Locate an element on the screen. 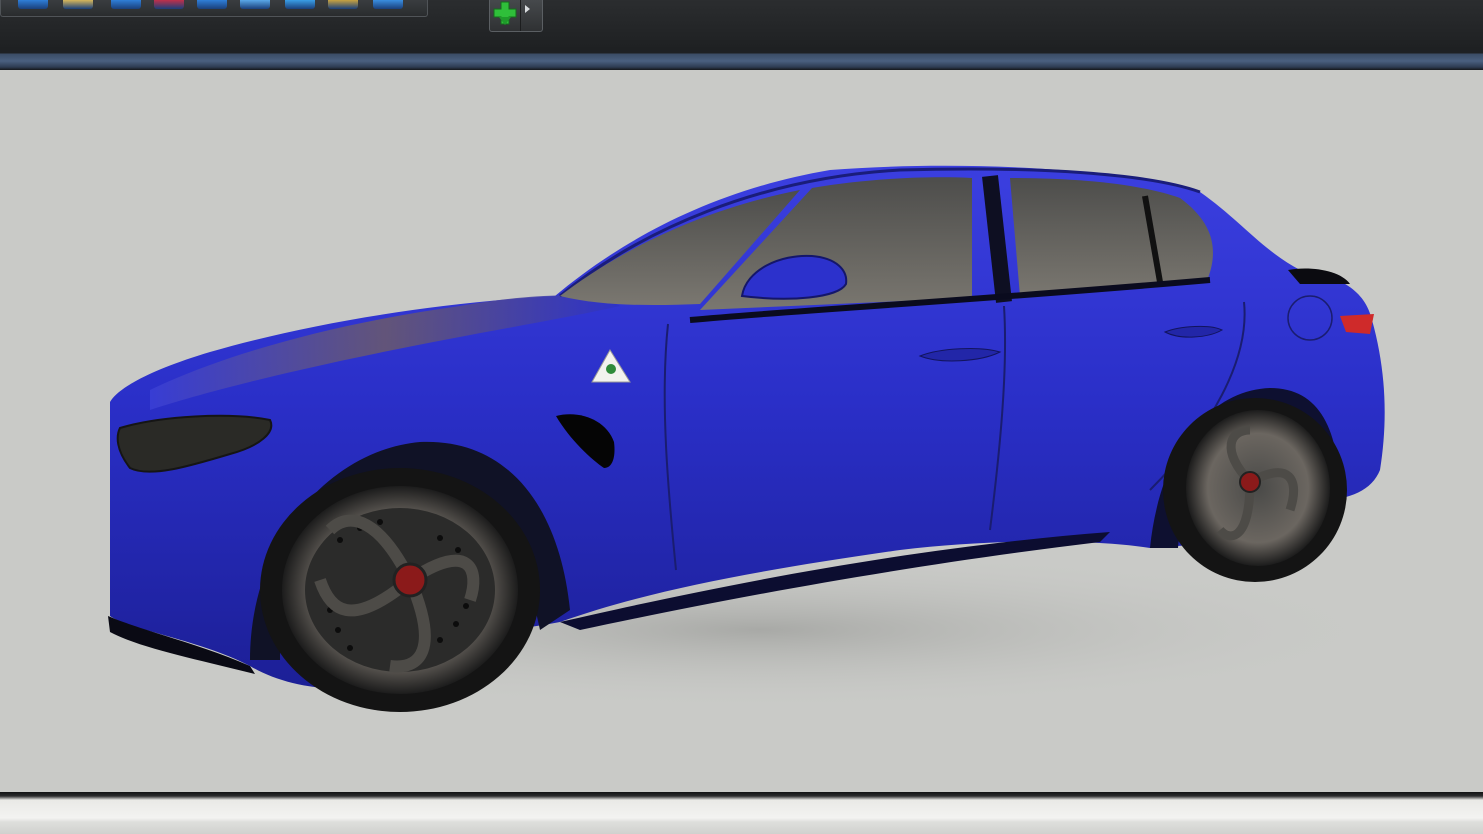 The image size is (1483, 834). status-bar is located at coordinates (741, 813).